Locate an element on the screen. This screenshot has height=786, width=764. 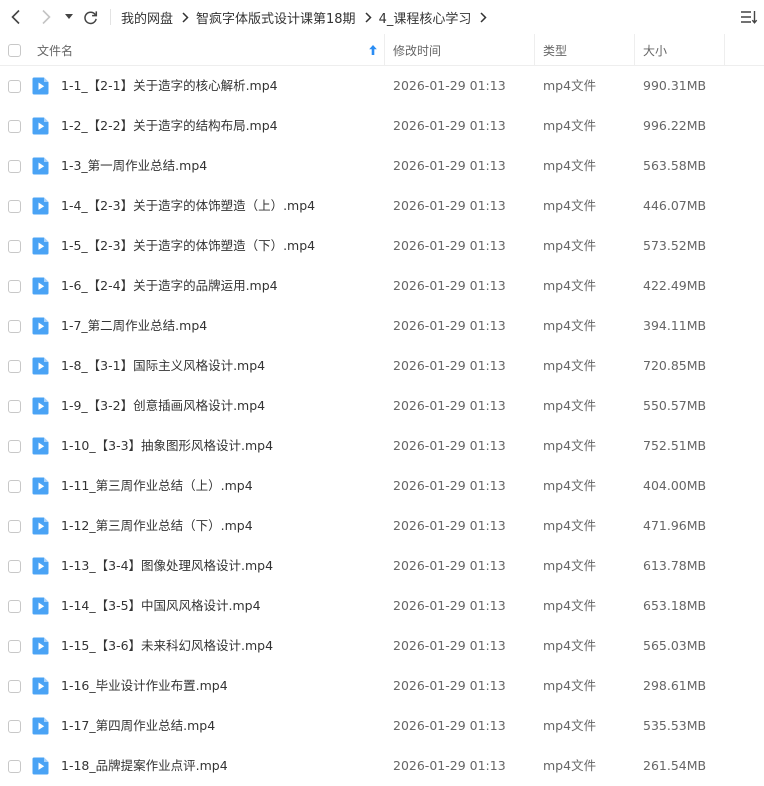
breadcrumb-item-current: 4_课程核心学习 is located at coordinates (425, 17).